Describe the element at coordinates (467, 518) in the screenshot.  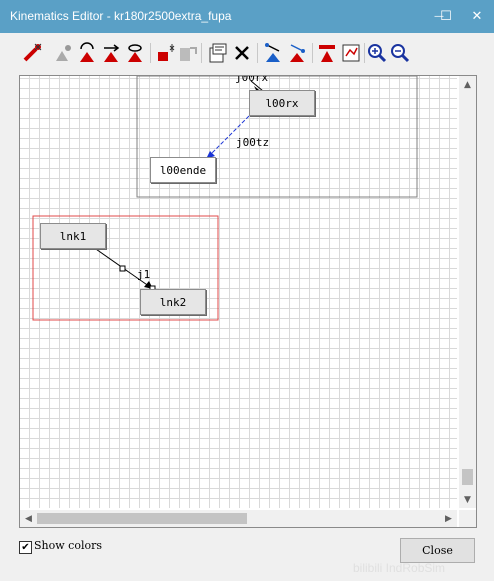
I see `scrollbar-corner` at that location.